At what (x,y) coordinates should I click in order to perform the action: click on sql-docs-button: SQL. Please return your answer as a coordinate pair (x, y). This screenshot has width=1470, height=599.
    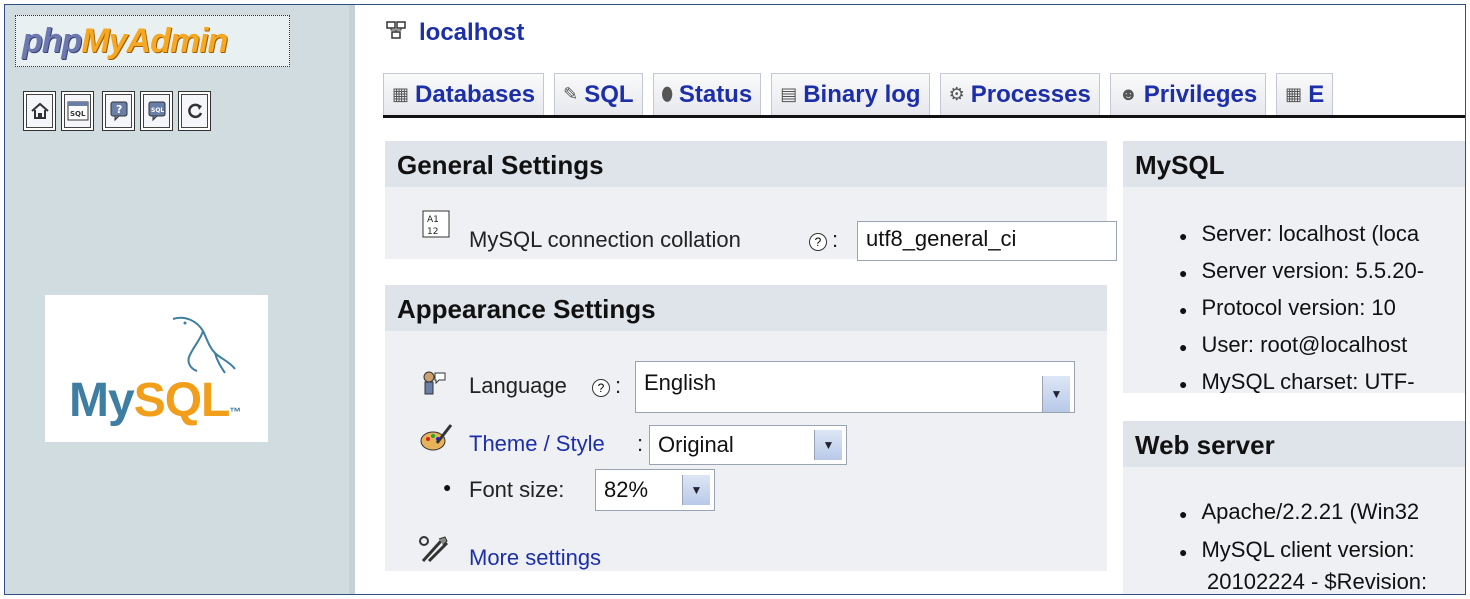
    Looking at the image, I should click on (156, 111).